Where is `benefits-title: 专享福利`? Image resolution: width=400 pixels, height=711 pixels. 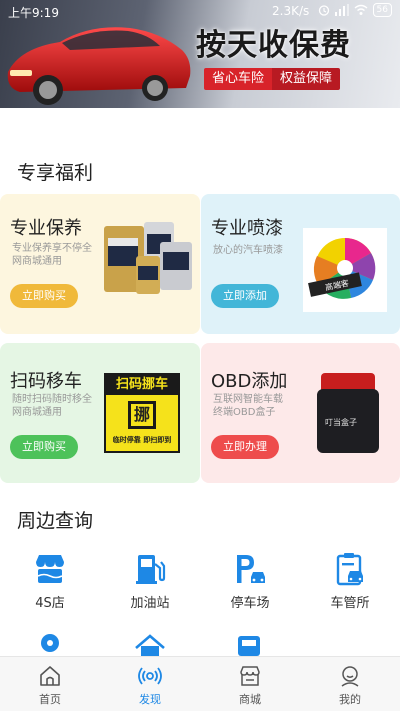
benefits-title: 专享福利 is located at coordinates (55, 173).